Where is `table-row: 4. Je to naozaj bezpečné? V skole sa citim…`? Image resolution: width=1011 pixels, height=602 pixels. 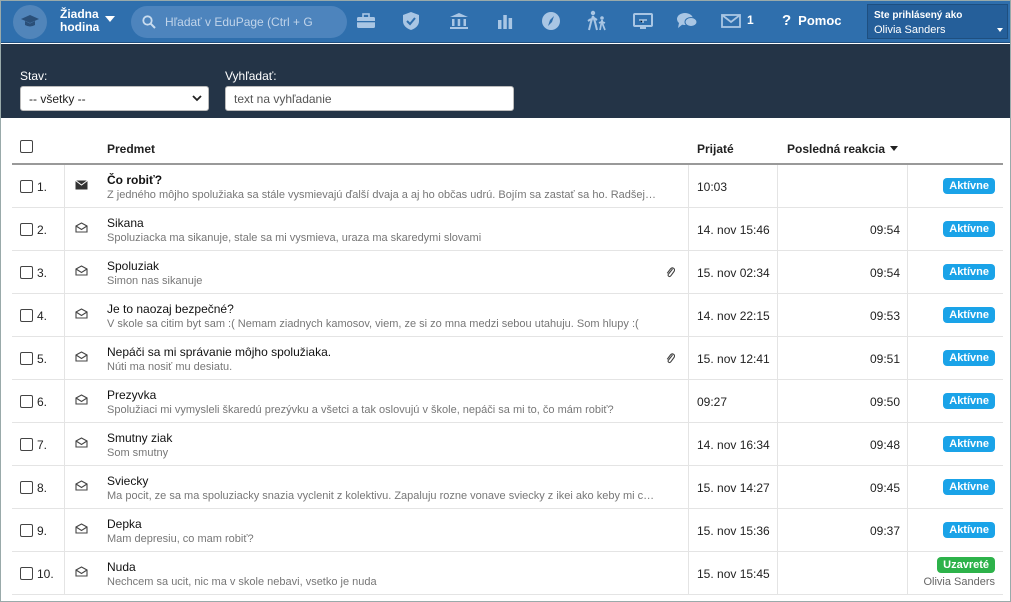 table-row: 4. Je to naozaj bezpečné? V skole sa citim… is located at coordinates (507, 315).